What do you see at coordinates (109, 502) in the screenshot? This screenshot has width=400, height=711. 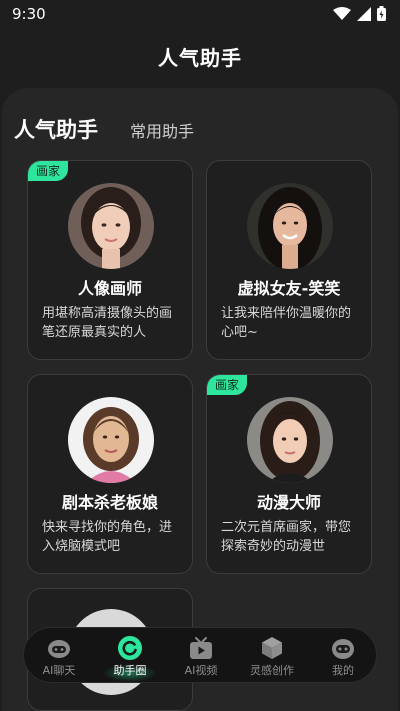 I see `card-title: 剧本杀老板娘` at bounding box center [109, 502].